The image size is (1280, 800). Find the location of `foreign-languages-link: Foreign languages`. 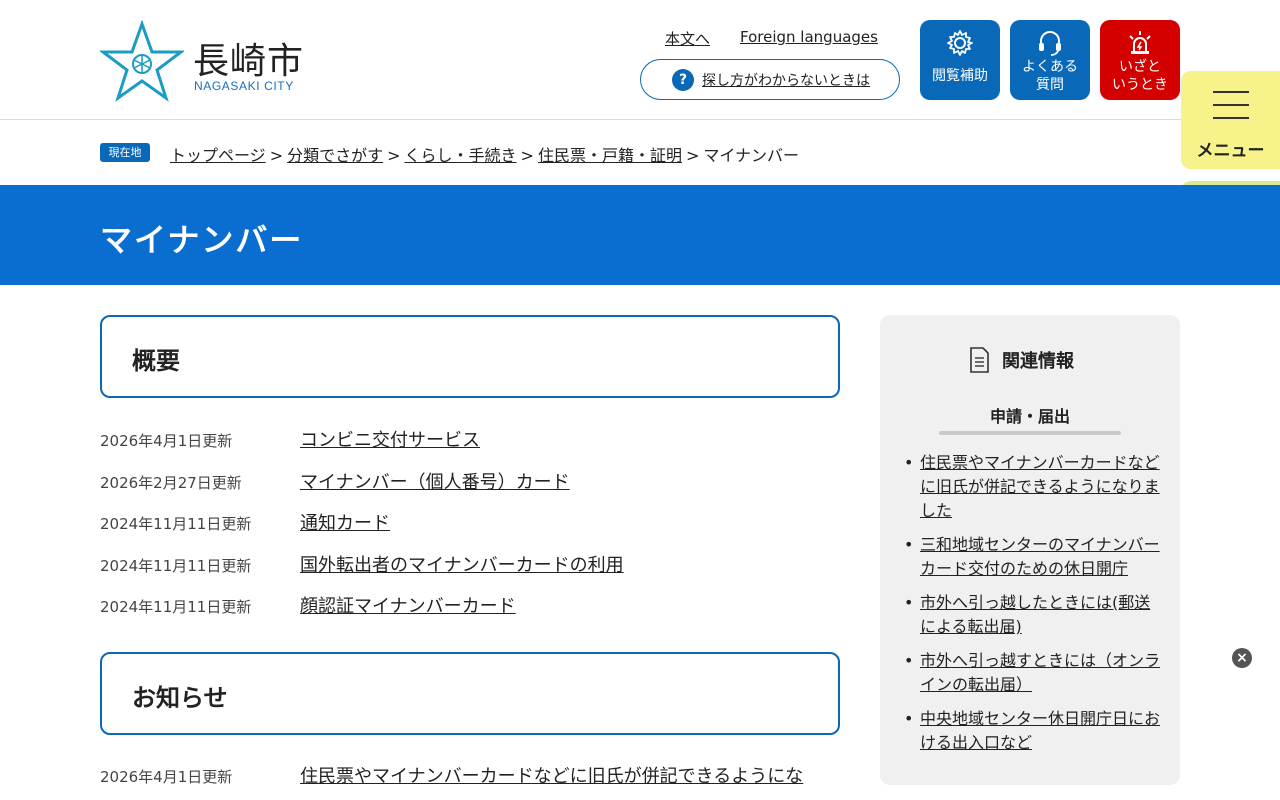

foreign-languages-link: Foreign languages is located at coordinates (809, 37).